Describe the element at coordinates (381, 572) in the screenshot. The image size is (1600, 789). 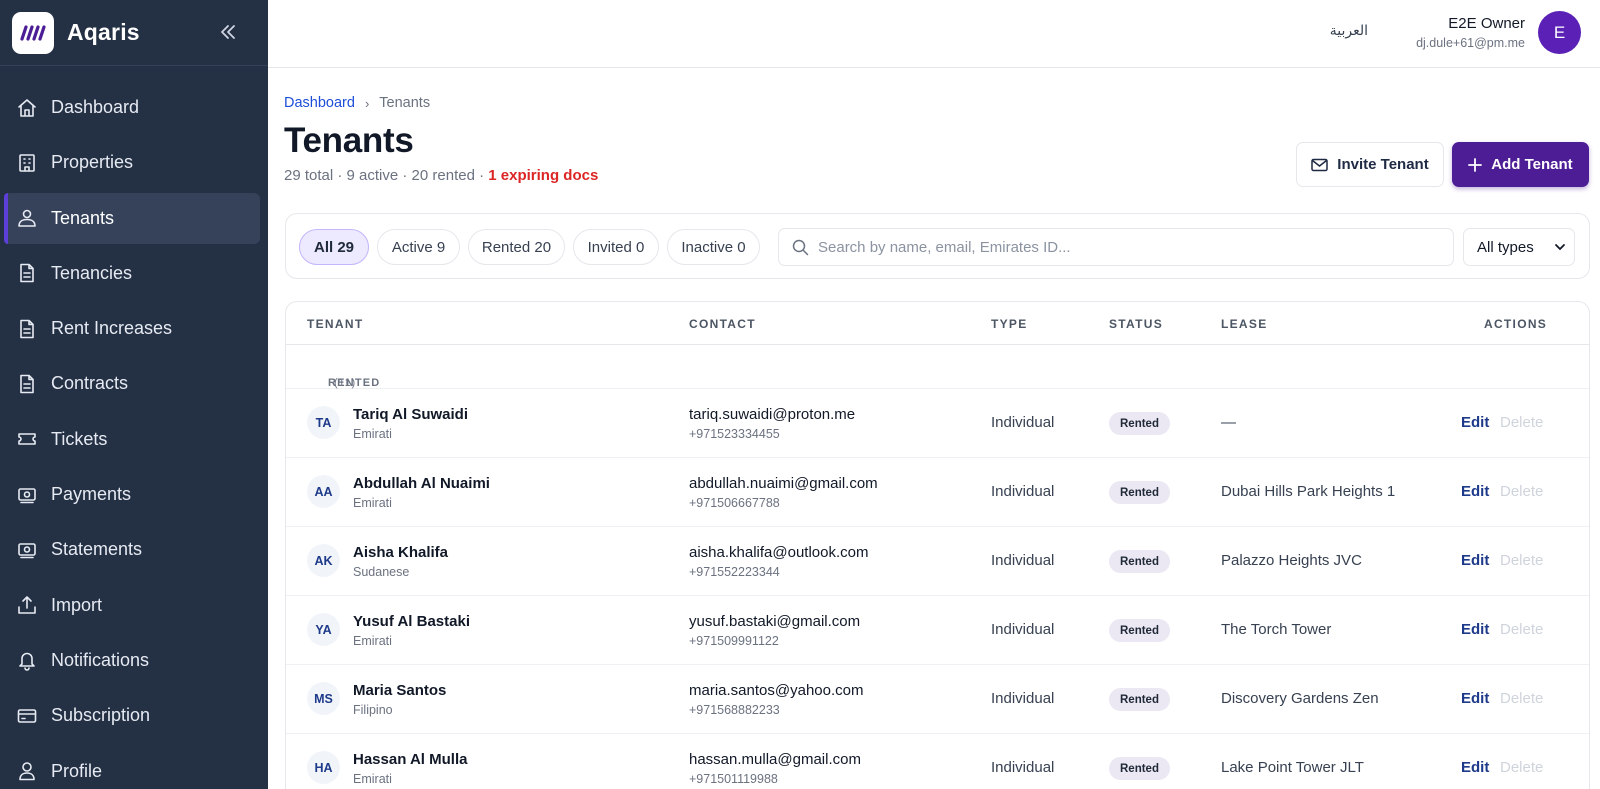
I see `tenant-nationality: Sudanese` at that location.